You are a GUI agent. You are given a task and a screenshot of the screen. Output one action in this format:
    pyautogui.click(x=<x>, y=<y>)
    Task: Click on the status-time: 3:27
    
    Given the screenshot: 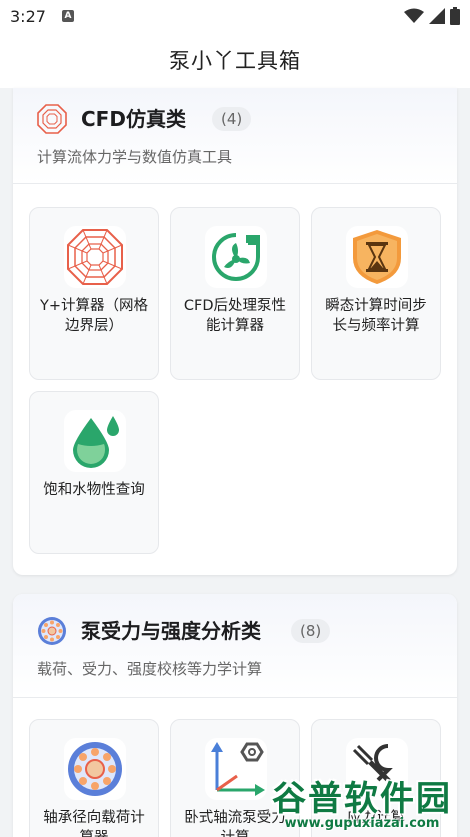 What is the action you would take?
    pyautogui.click(x=28, y=16)
    